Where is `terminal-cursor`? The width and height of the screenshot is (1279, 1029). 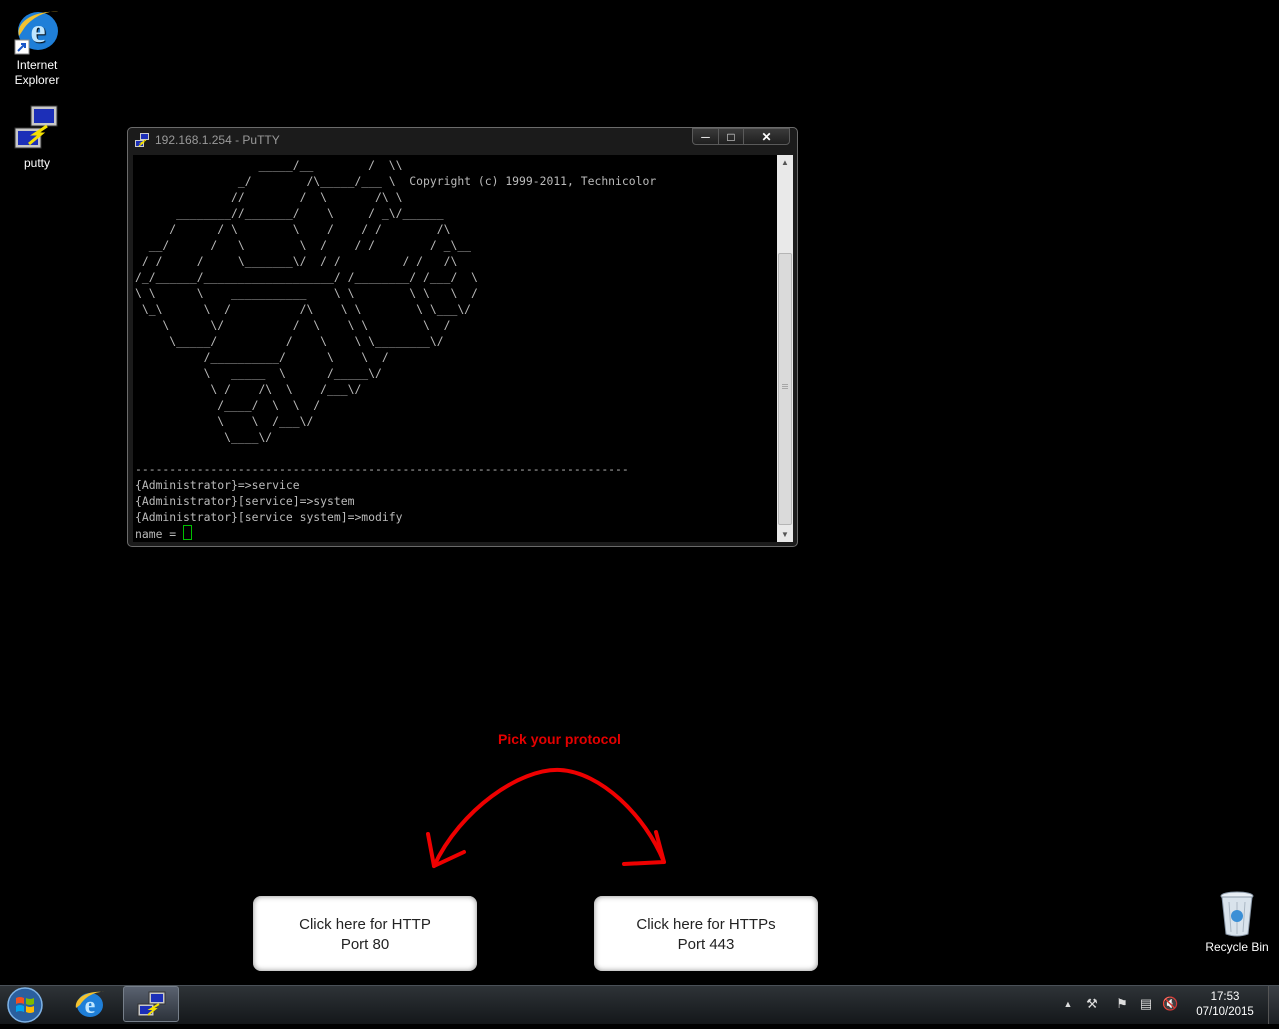
terminal-cursor is located at coordinates (188, 532).